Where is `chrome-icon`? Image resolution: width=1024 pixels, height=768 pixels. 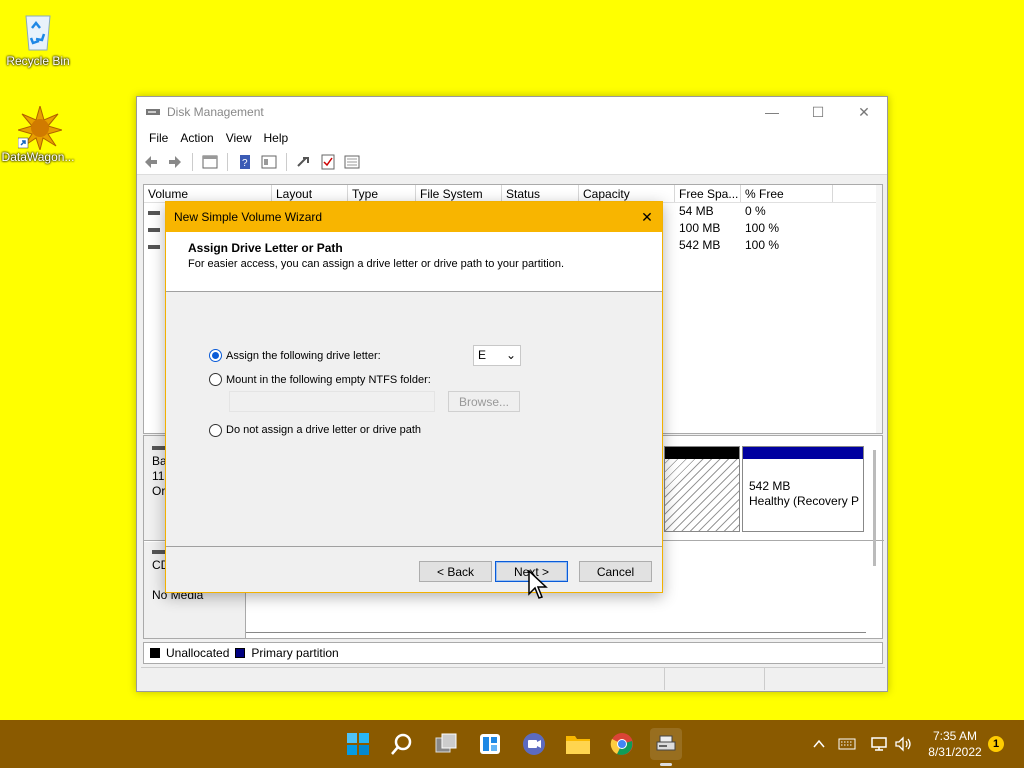 chrome-icon is located at coordinates (622, 744).